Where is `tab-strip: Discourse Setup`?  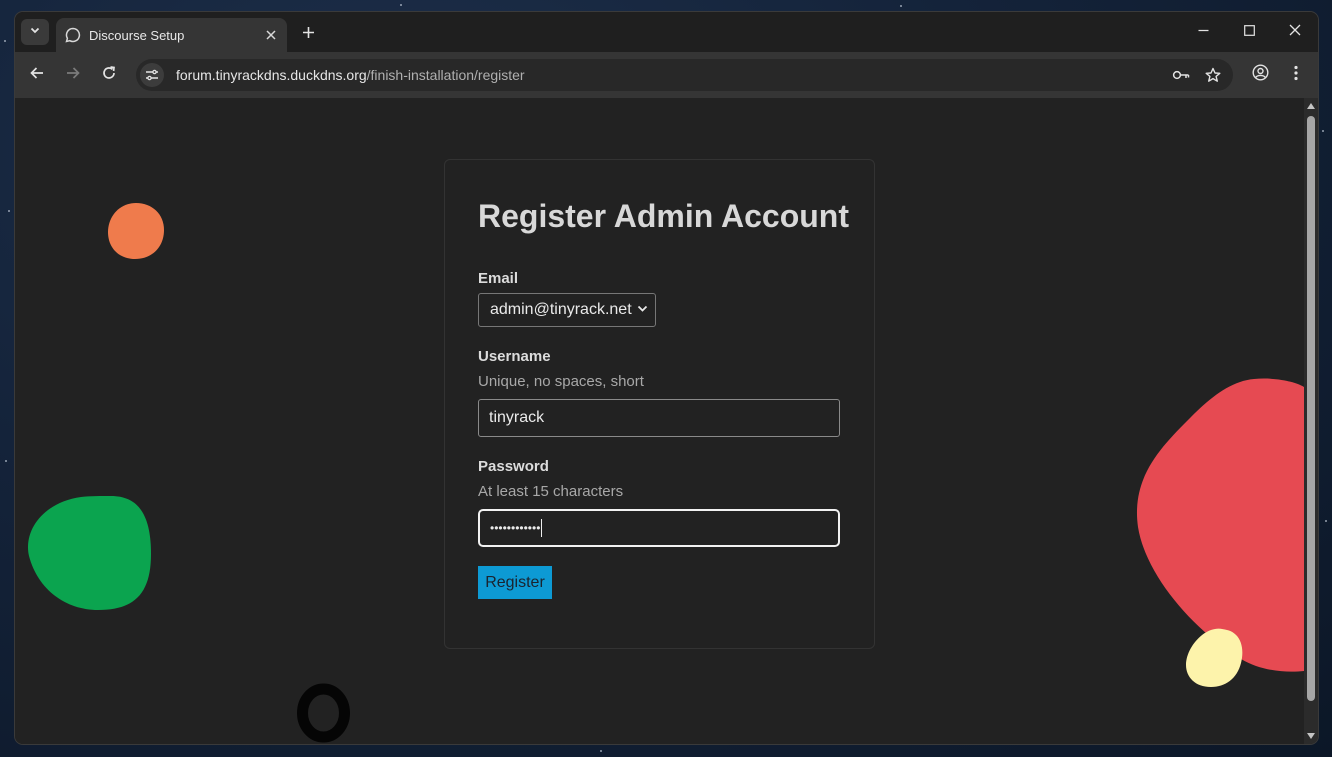 tab-strip: Discourse Setup is located at coordinates (666, 32).